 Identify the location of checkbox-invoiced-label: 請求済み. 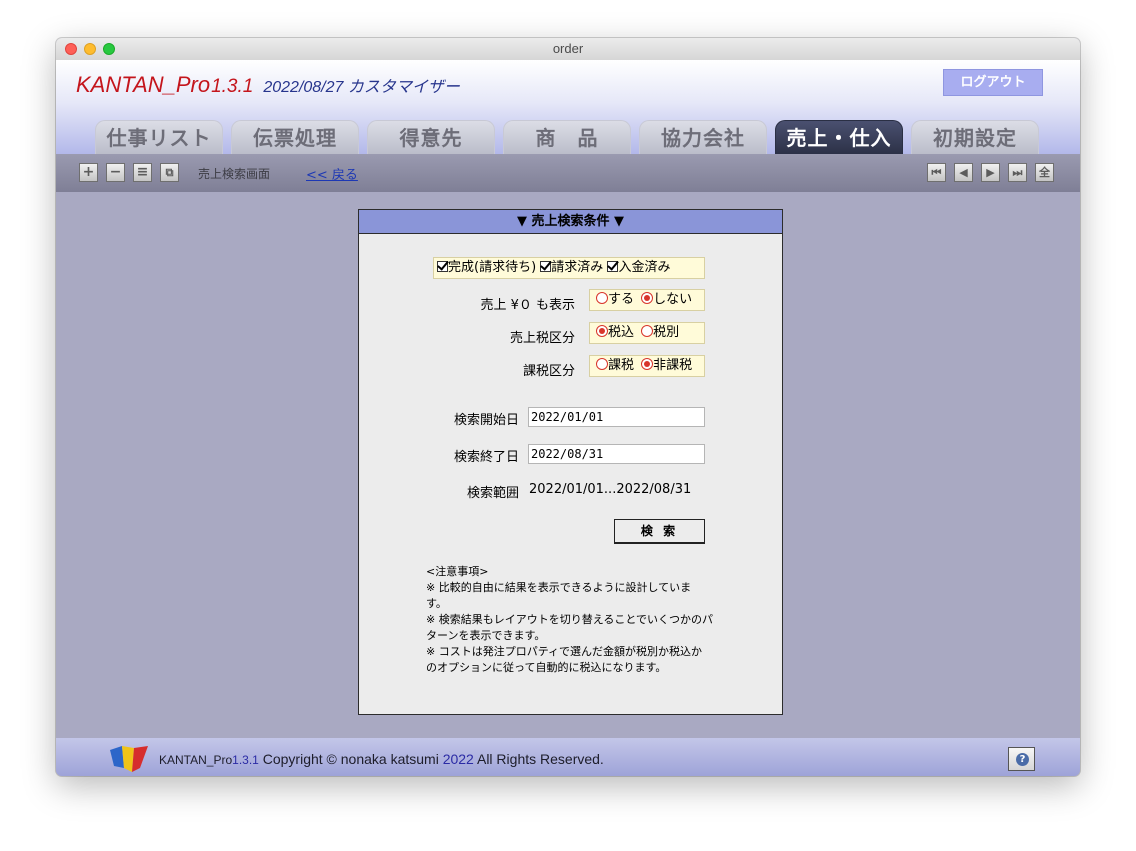
(577, 267).